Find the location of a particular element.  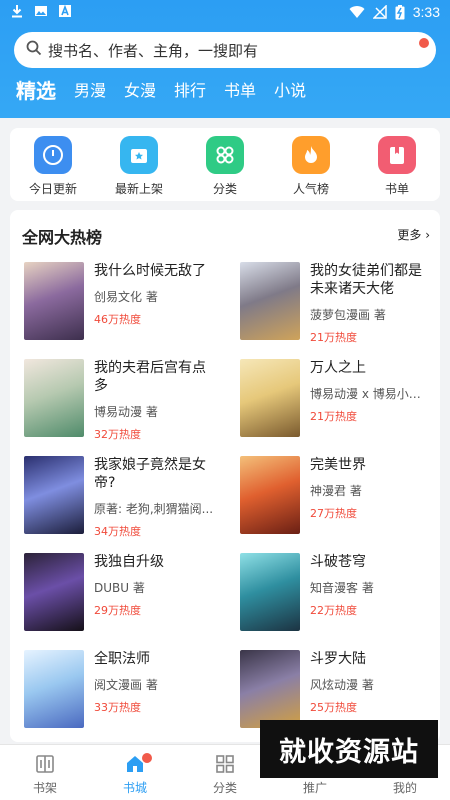

more-label: 更多 is located at coordinates (409, 235).